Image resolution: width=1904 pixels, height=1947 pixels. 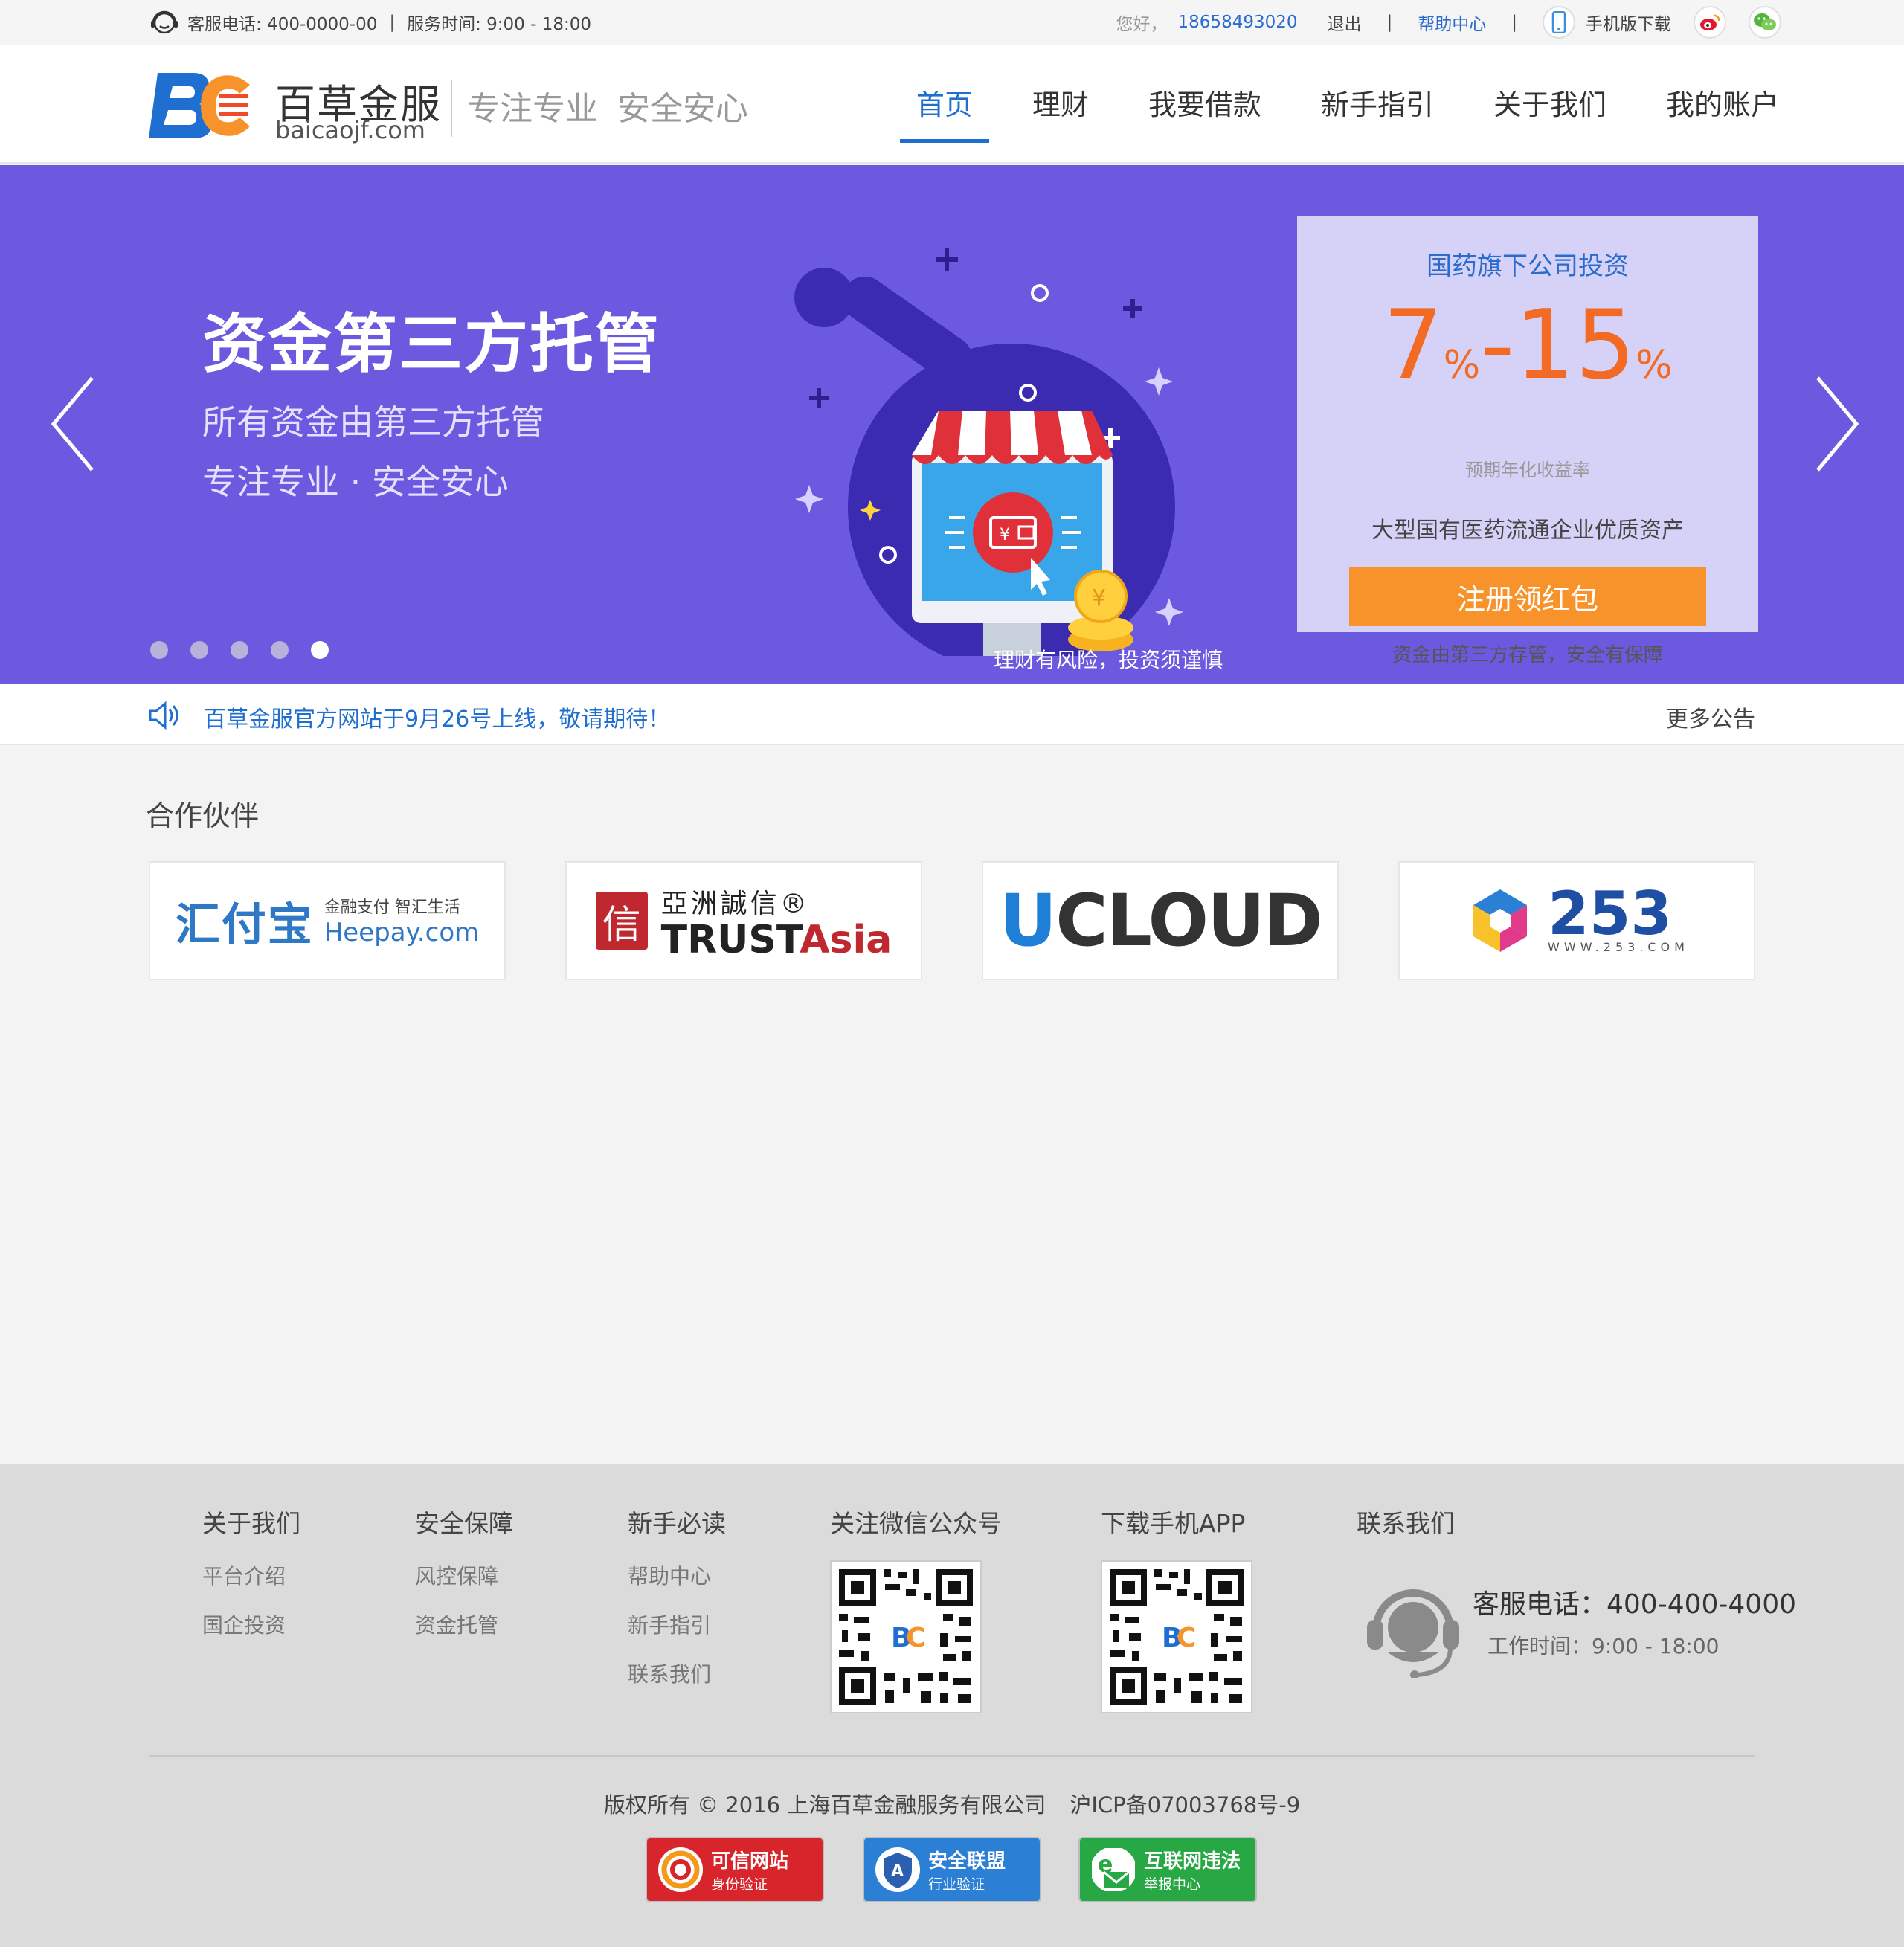 I want to click on top-bar-right: 您好， 18658493020 退出 | 帮助中心 | 手机版下载, so click(x=1448, y=23).